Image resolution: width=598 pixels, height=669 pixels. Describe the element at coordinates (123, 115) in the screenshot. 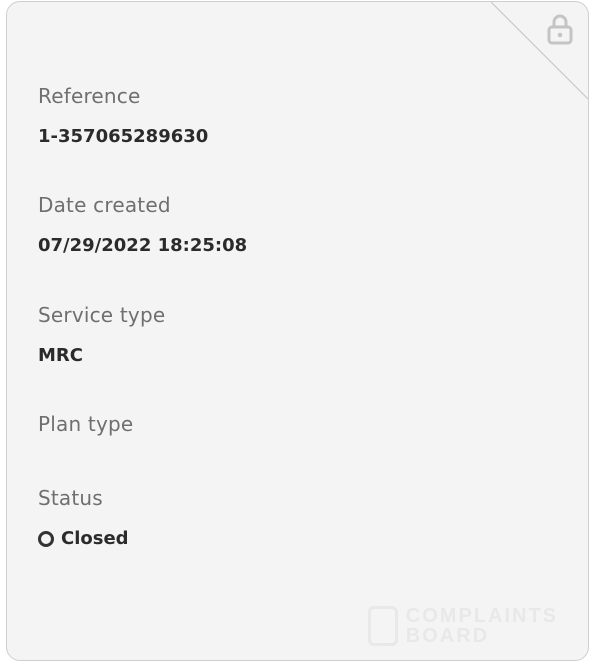

I see `reference-field: Reference 1-357065289630` at that location.